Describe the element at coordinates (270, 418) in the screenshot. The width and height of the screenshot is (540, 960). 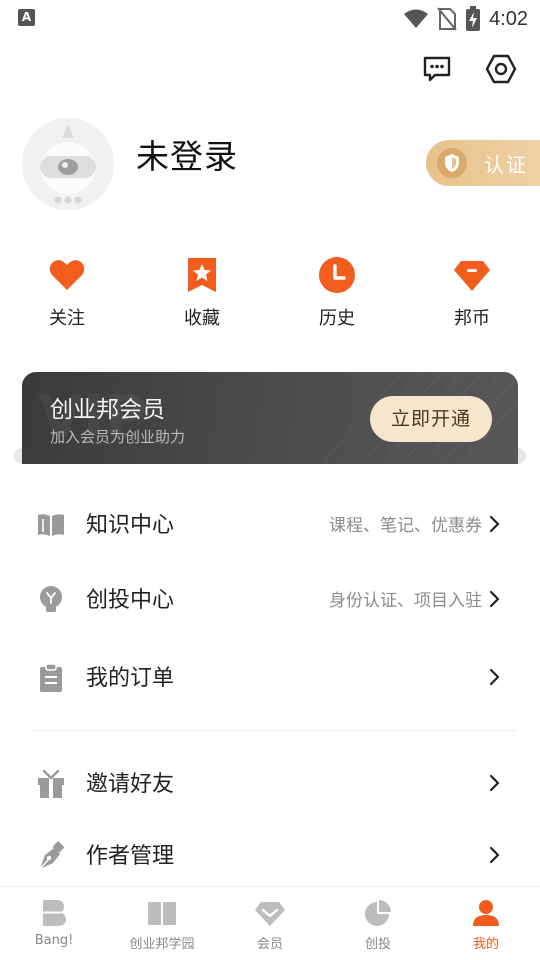
I see `vip-banner: VIP 创业邦会员 加入会员为创业助力 立即开通` at that location.